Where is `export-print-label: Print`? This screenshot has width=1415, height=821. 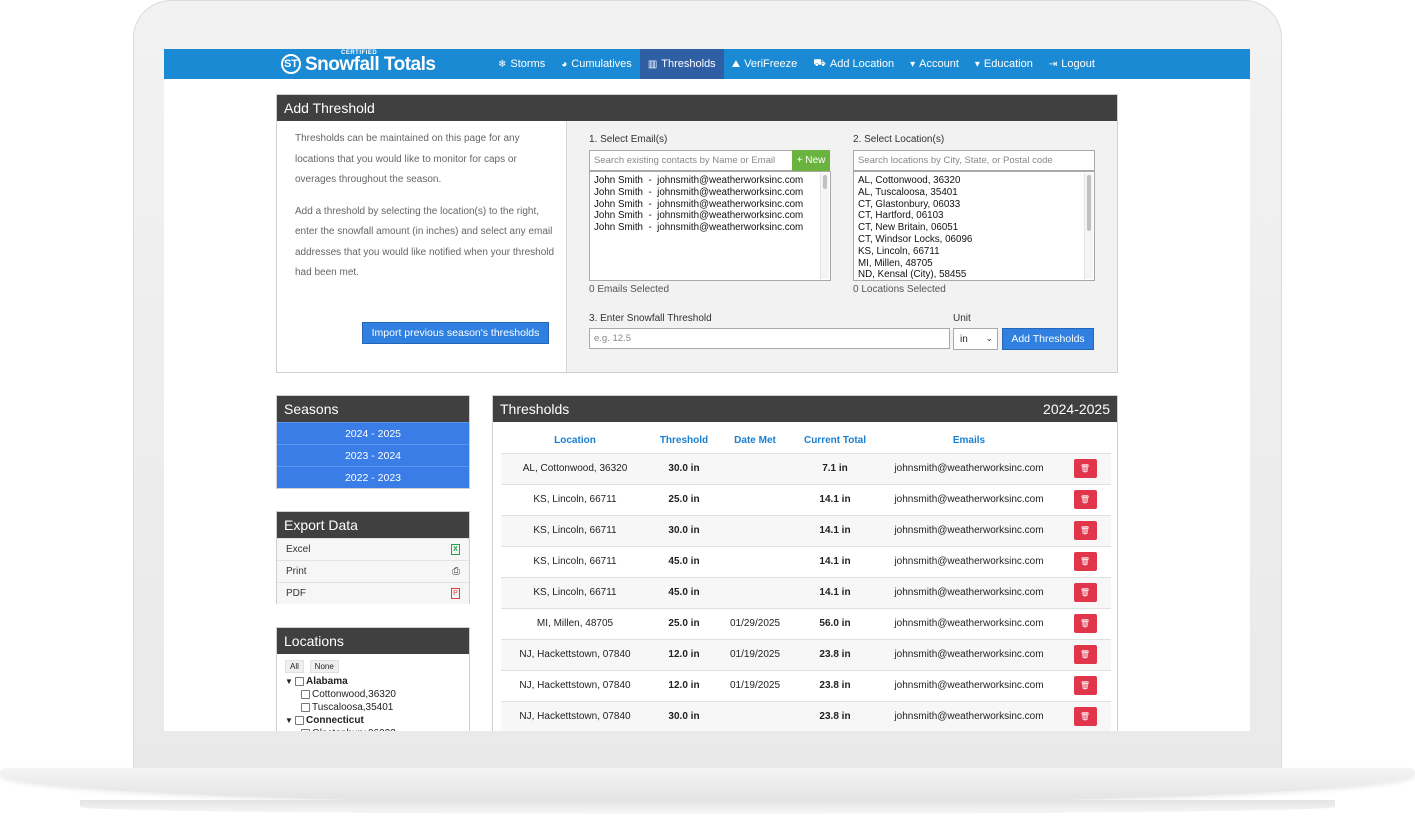 export-print-label: Print is located at coordinates (296, 571).